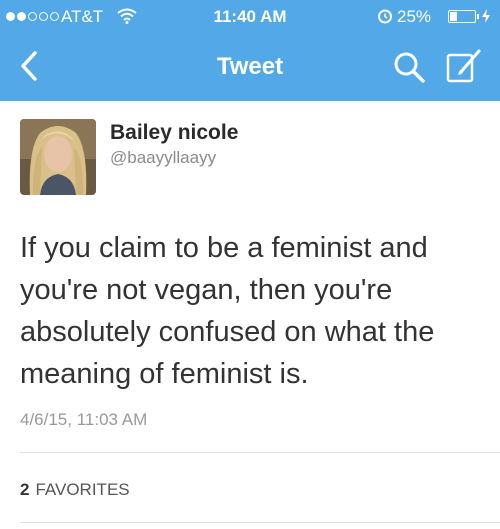 The height and width of the screenshot is (529, 500). What do you see at coordinates (82, 489) in the screenshot?
I see `favorites-label: FAVORITES` at bounding box center [82, 489].